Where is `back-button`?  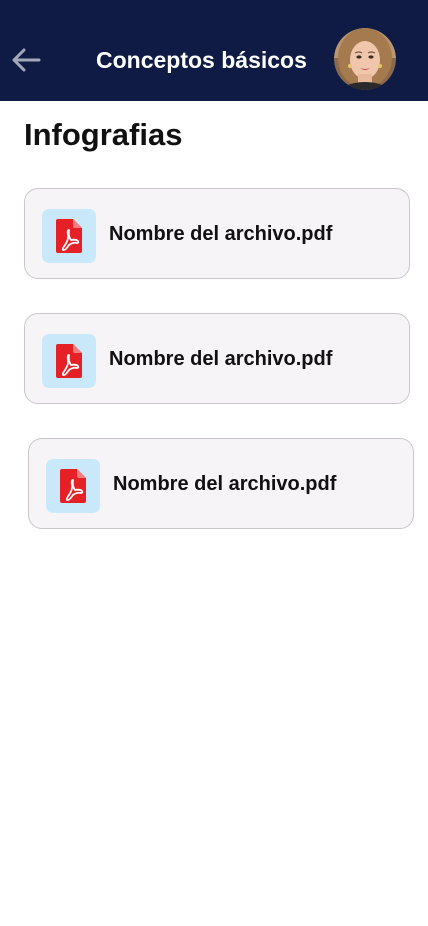 back-button is located at coordinates (26, 60).